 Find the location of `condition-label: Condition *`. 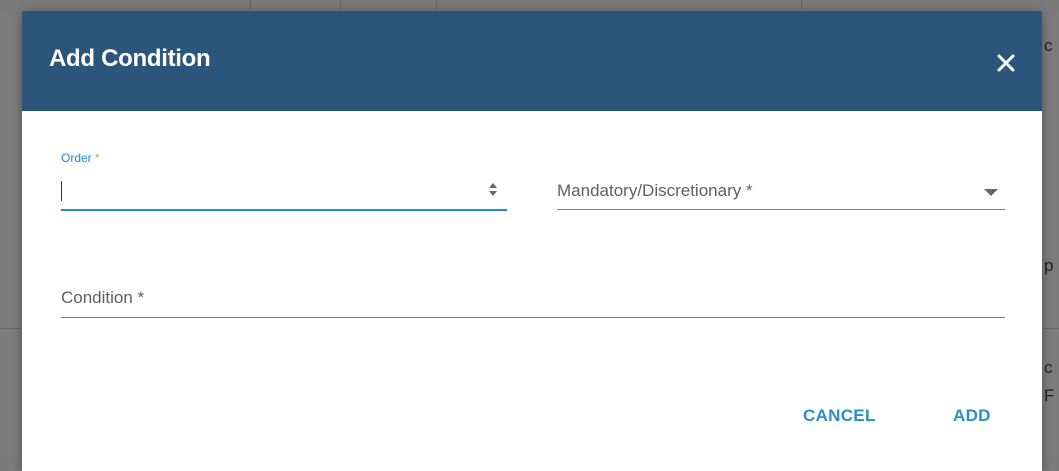

condition-label: Condition * is located at coordinates (103, 297).